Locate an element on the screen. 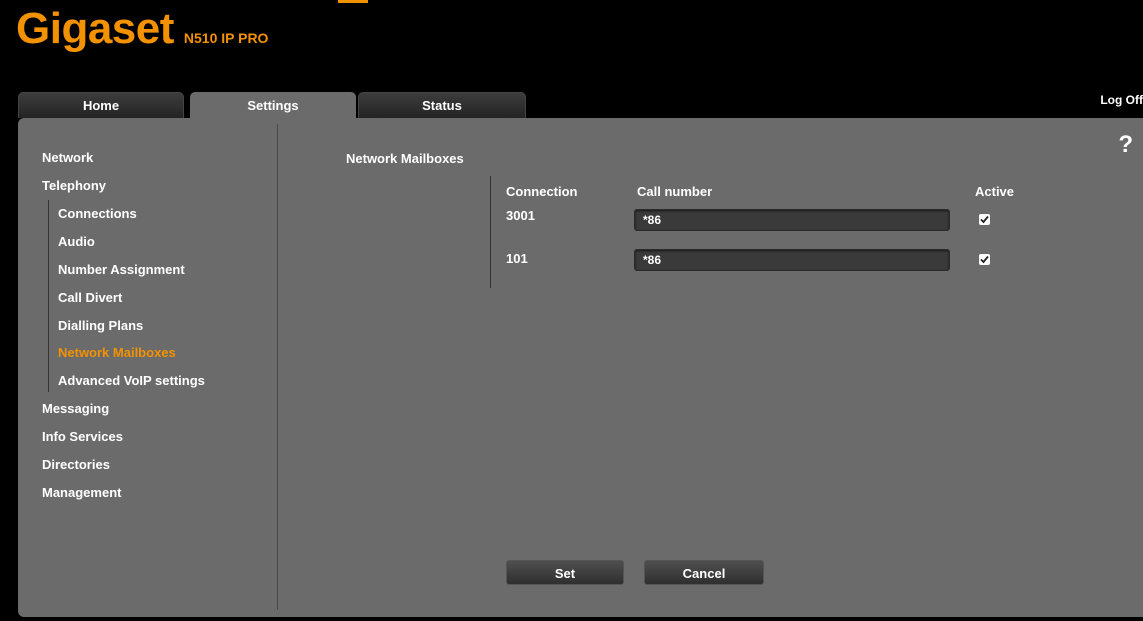 The image size is (1143, 621). sidebar-item-management: Management is located at coordinates (81, 493).